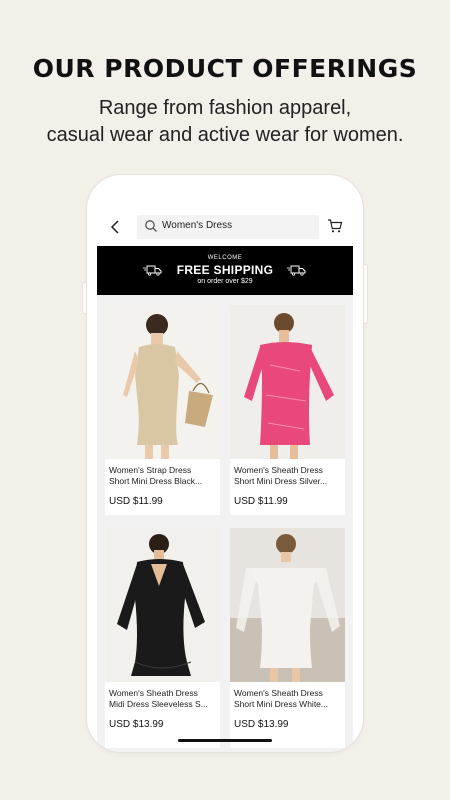 This screenshot has height=800, width=450. Describe the element at coordinates (225, 135) in the screenshot. I see `promo-subline-2: casual wear and active wear for women.` at that location.